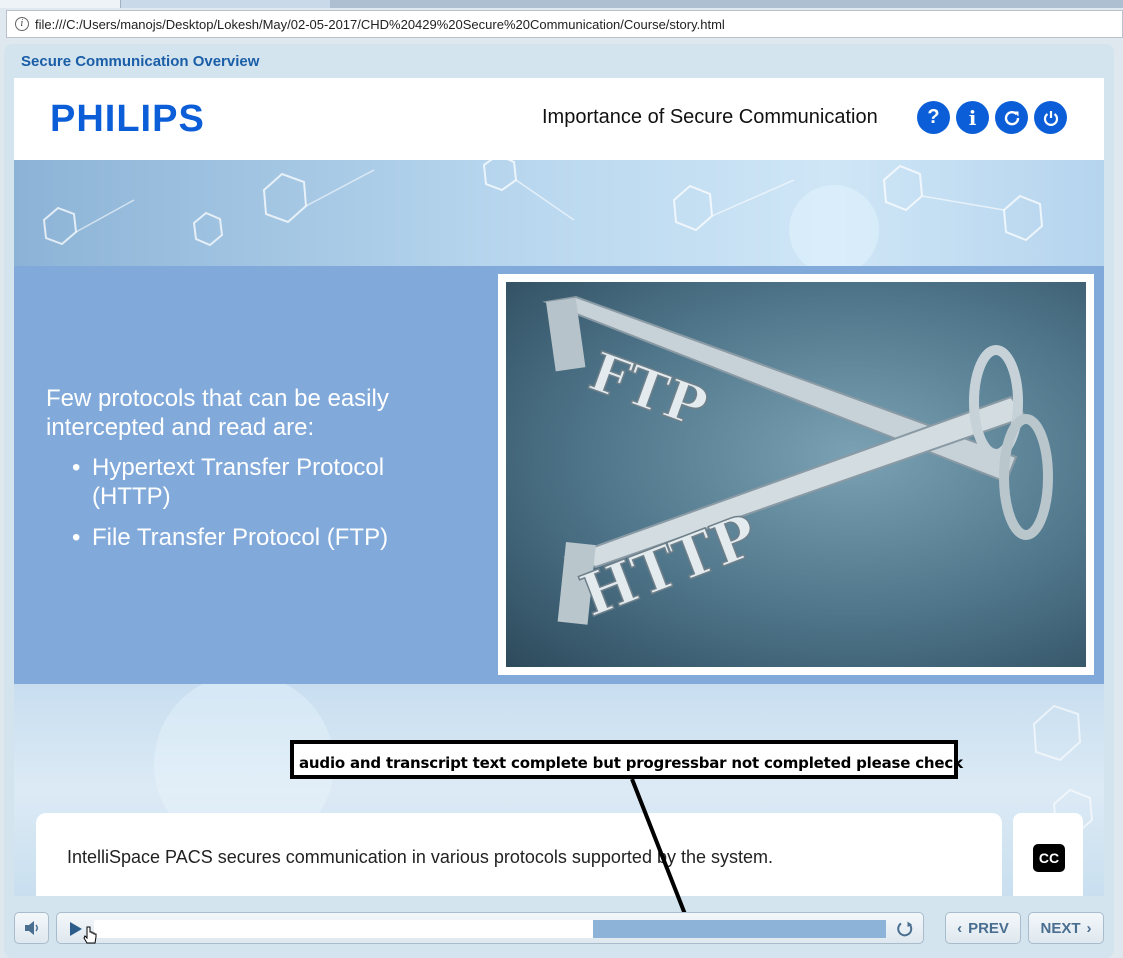 This screenshot has width=1123, height=958. What do you see at coordinates (662, 855) in the screenshot?
I see `annotation-pointer-line` at bounding box center [662, 855].